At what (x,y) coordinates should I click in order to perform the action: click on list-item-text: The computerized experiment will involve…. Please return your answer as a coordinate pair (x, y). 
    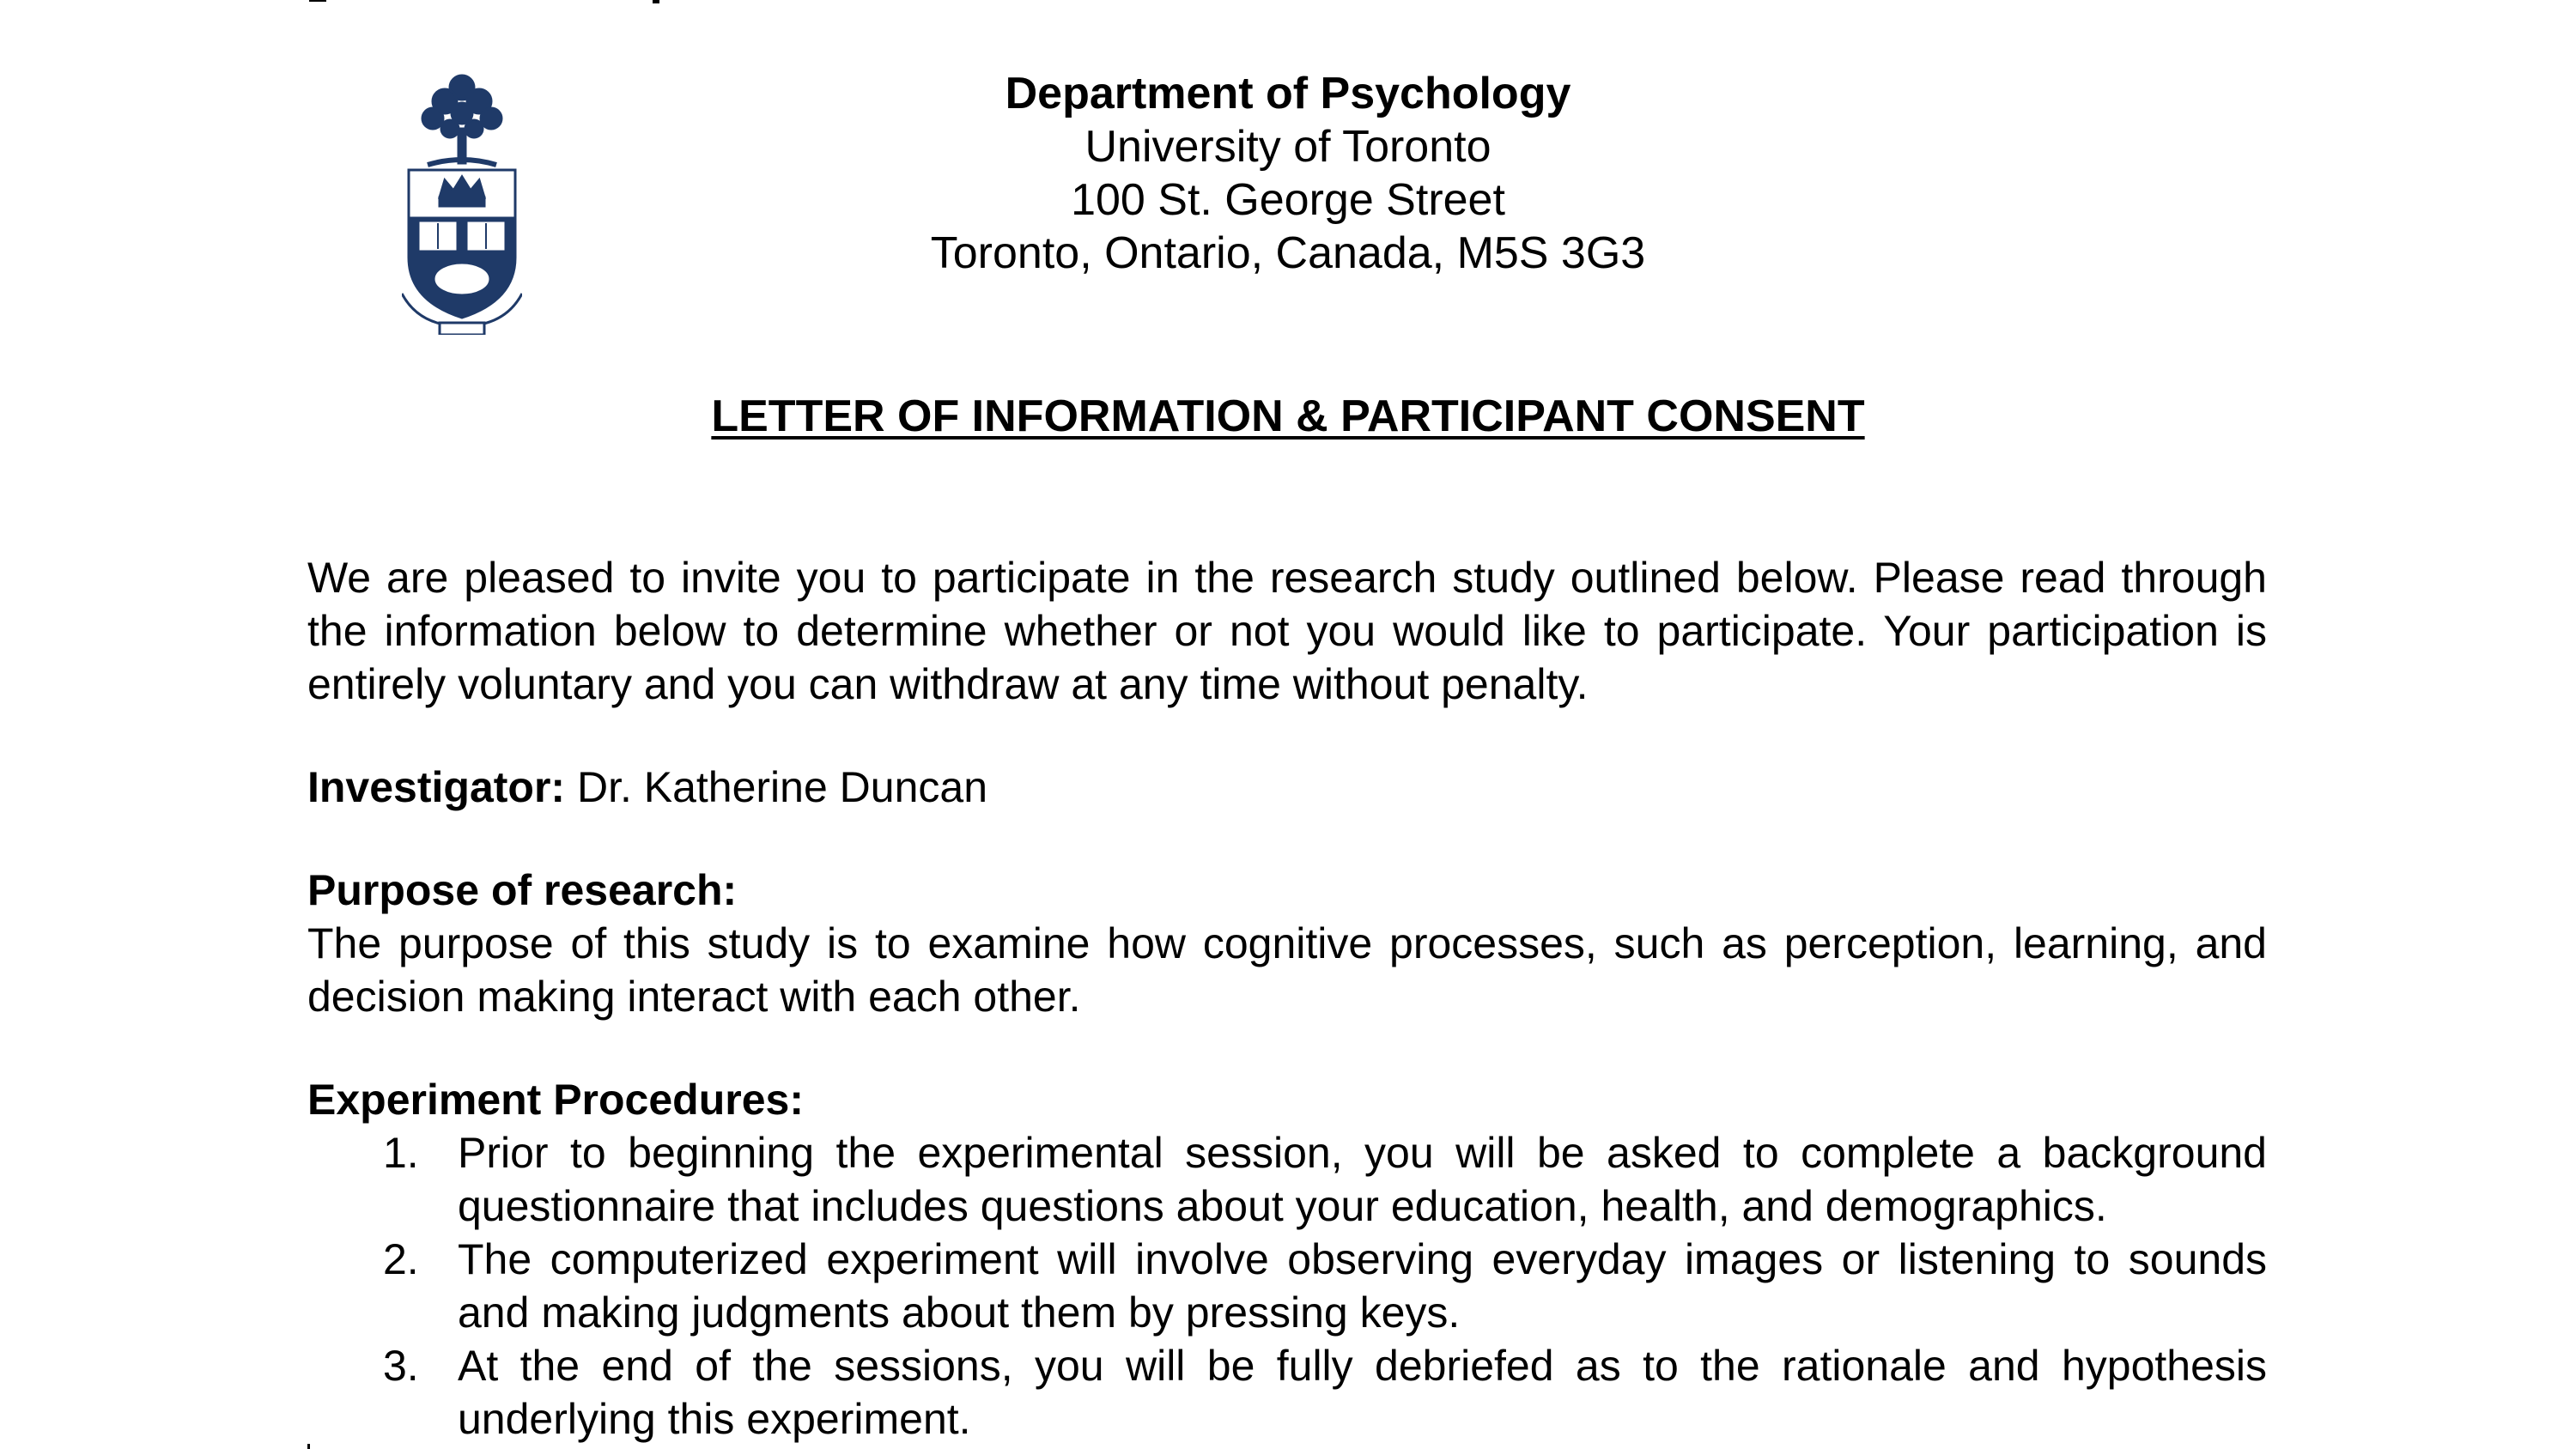
    Looking at the image, I should click on (1363, 1286).